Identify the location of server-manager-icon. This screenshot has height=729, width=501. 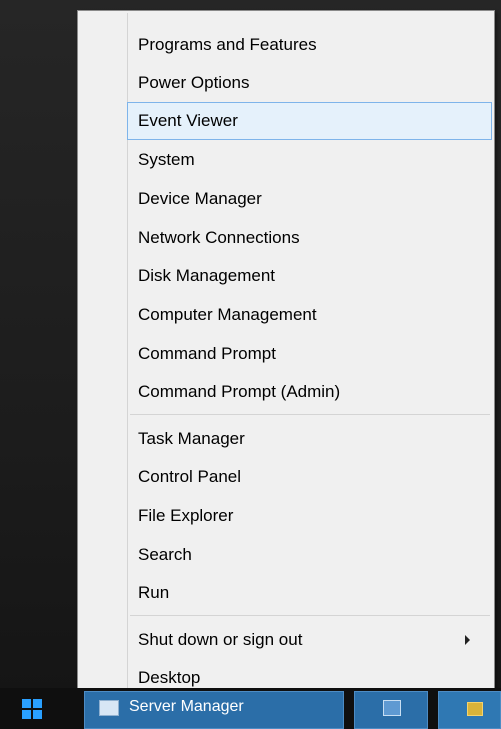
(109, 708).